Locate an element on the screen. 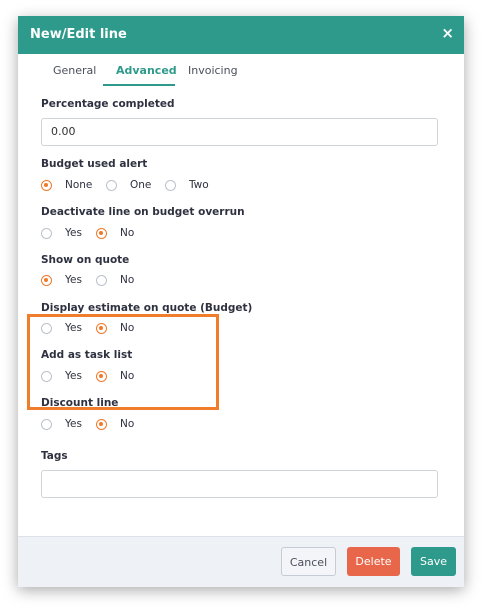  percentage-input: 0.00 is located at coordinates (239, 132).